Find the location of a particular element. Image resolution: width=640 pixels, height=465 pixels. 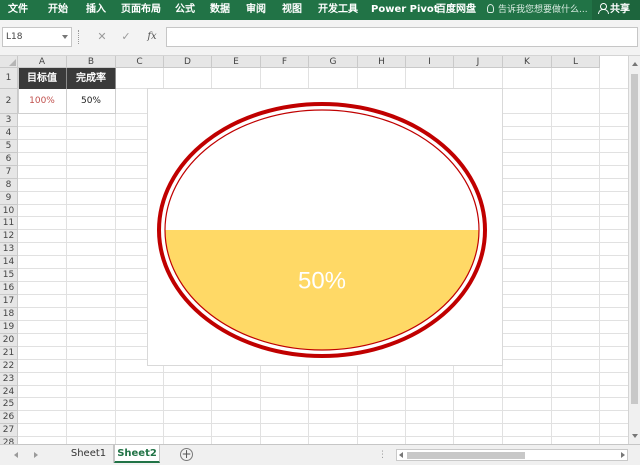

vertical-scrollbar is located at coordinates (634, 250).